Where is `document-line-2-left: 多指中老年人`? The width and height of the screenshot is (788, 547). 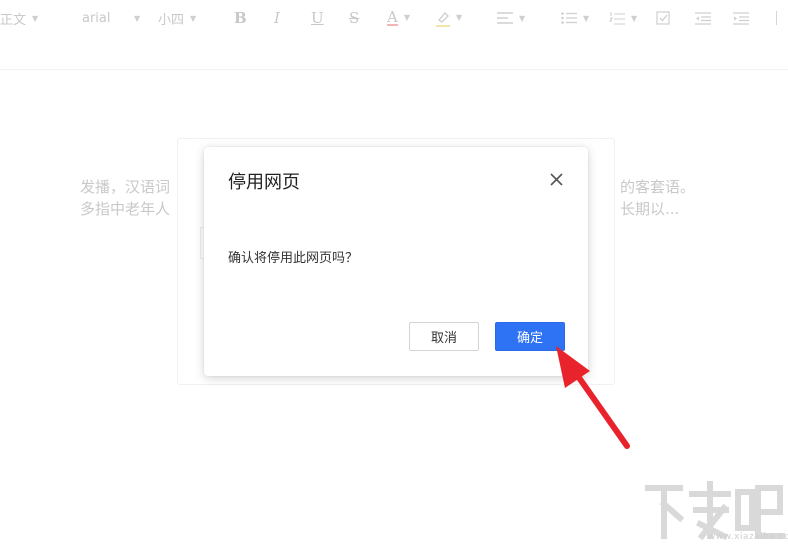 document-line-2-left: 多指中老年人 is located at coordinates (125, 209).